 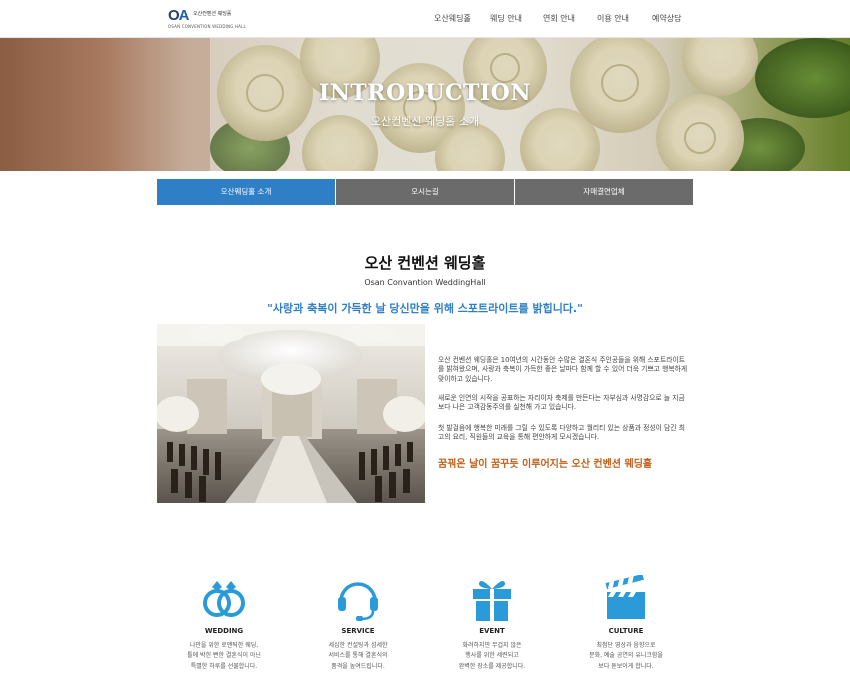 What do you see at coordinates (626, 666) in the screenshot?
I see `feature-line: 보다 돋보이게 합니다.` at bounding box center [626, 666].